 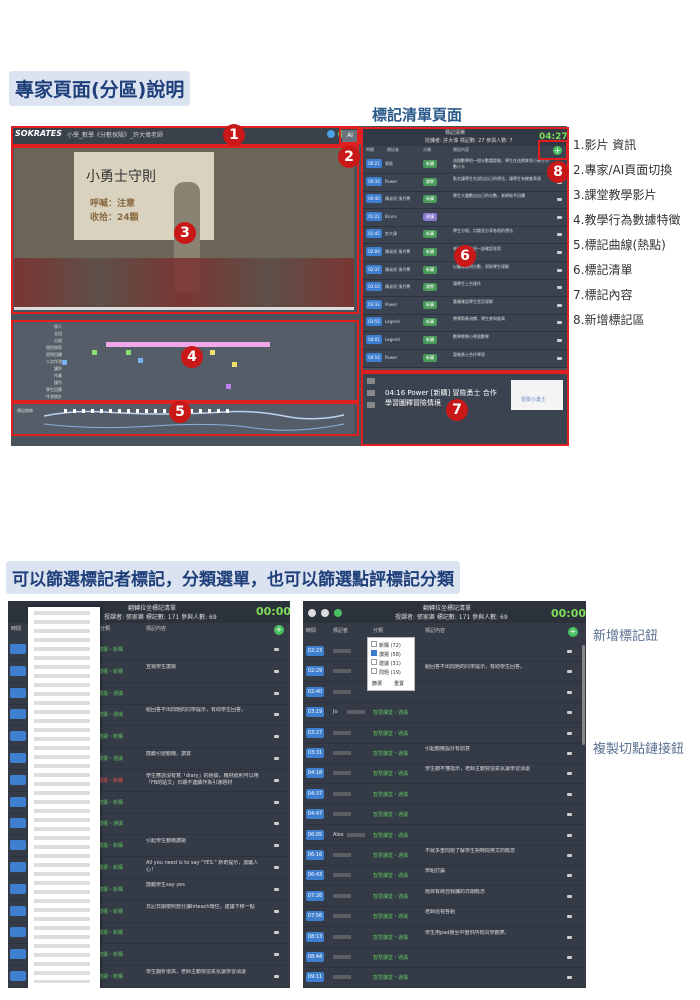 What do you see at coordinates (583, 695) in the screenshot?
I see `scrollbar` at bounding box center [583, 695].